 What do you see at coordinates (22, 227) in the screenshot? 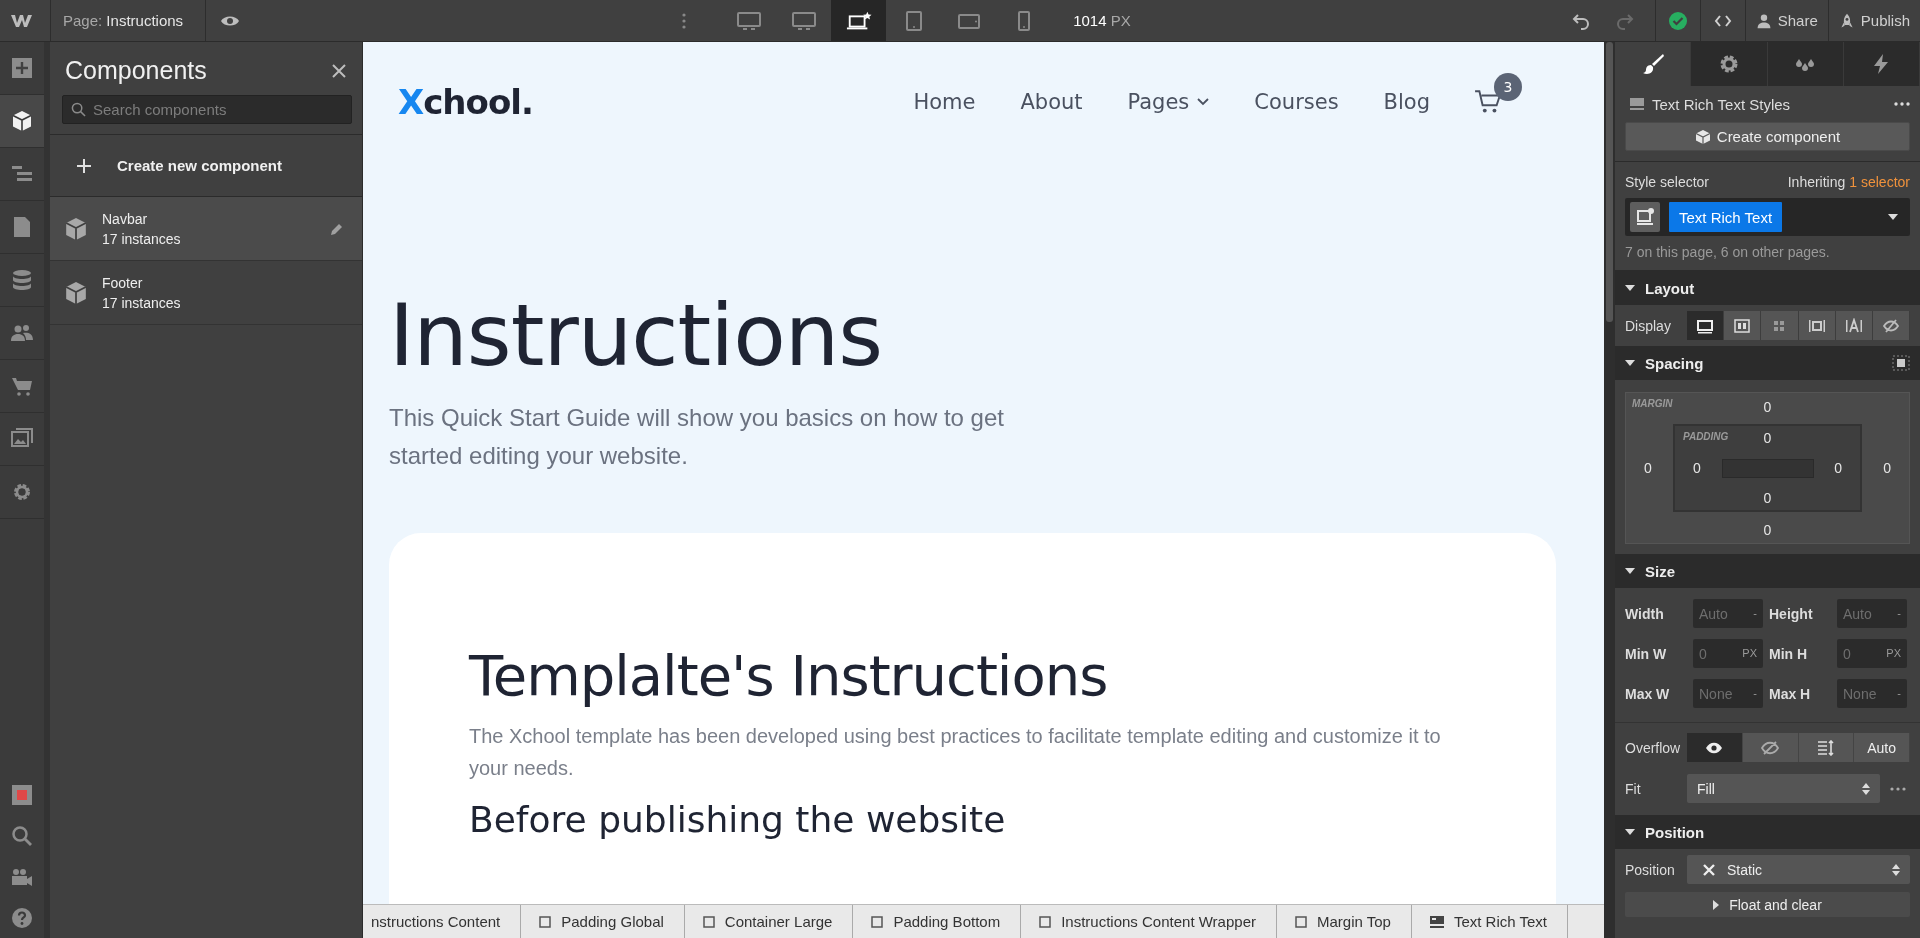
I see `page-icon` at bounding box center [22, 227].